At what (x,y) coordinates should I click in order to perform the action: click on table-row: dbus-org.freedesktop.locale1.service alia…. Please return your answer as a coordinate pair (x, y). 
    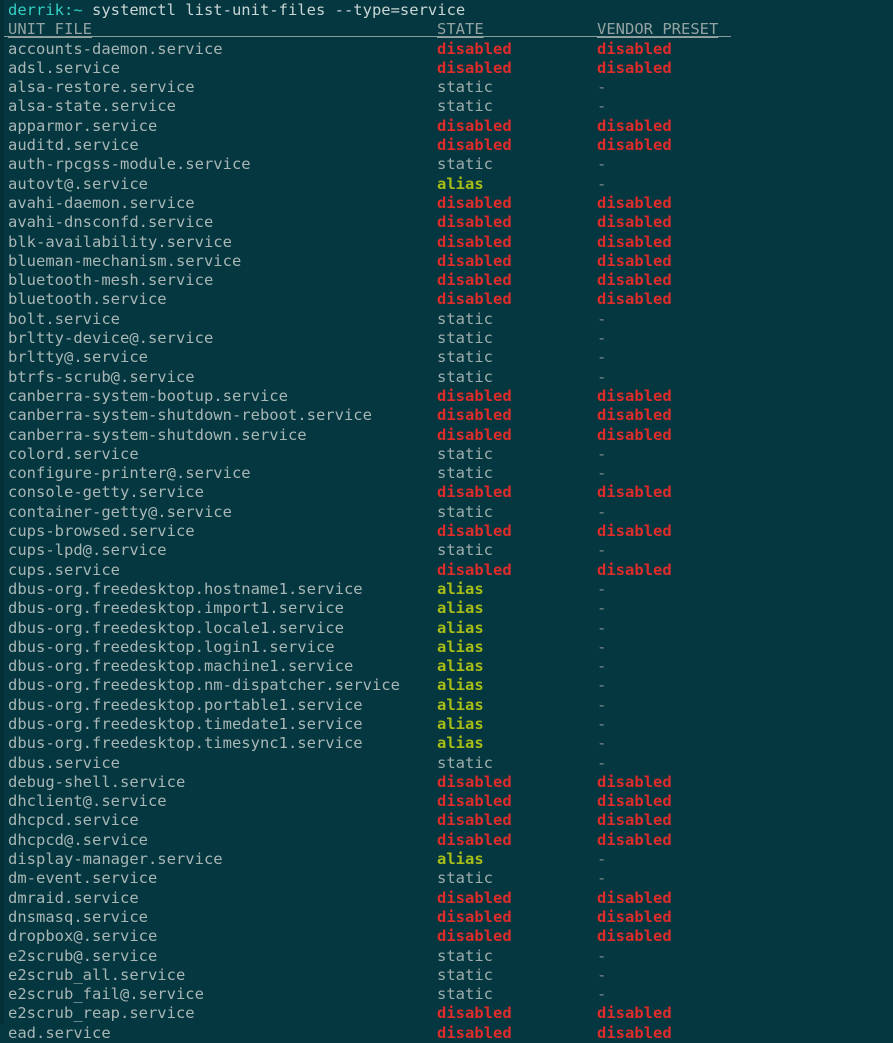
    Looking at the image, I should click on (446, 628).